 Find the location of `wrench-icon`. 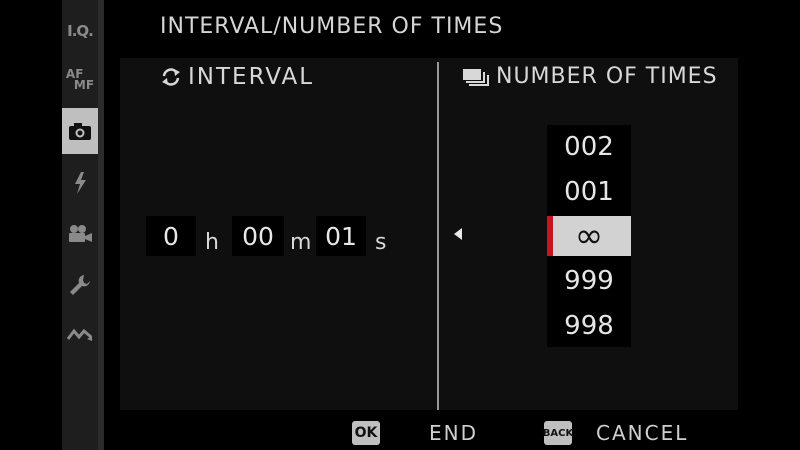

wrench-icon is located at coordinates (80, 285).